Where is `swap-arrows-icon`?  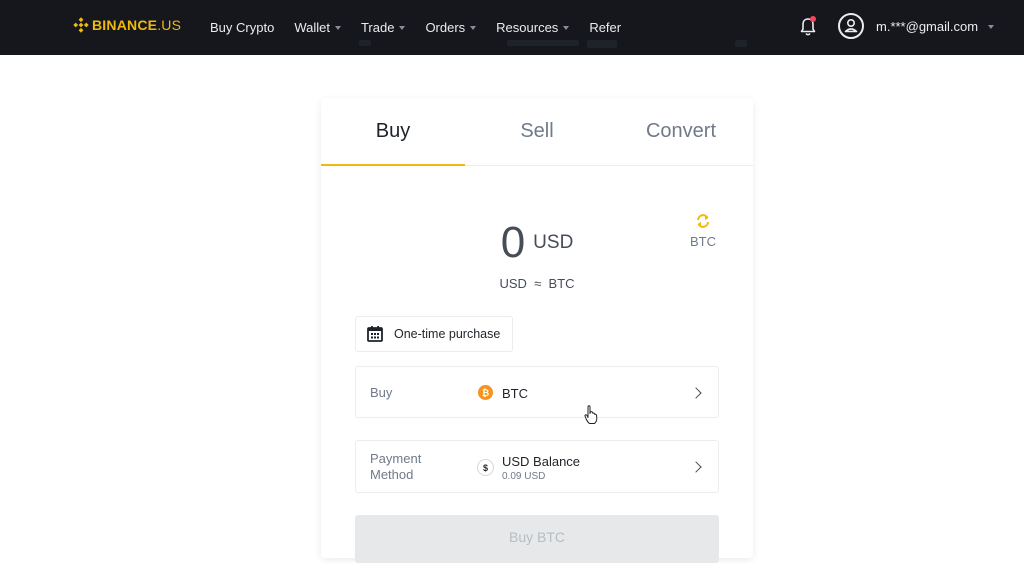 swap-arrows-icon is located at coordinates (703, 221).